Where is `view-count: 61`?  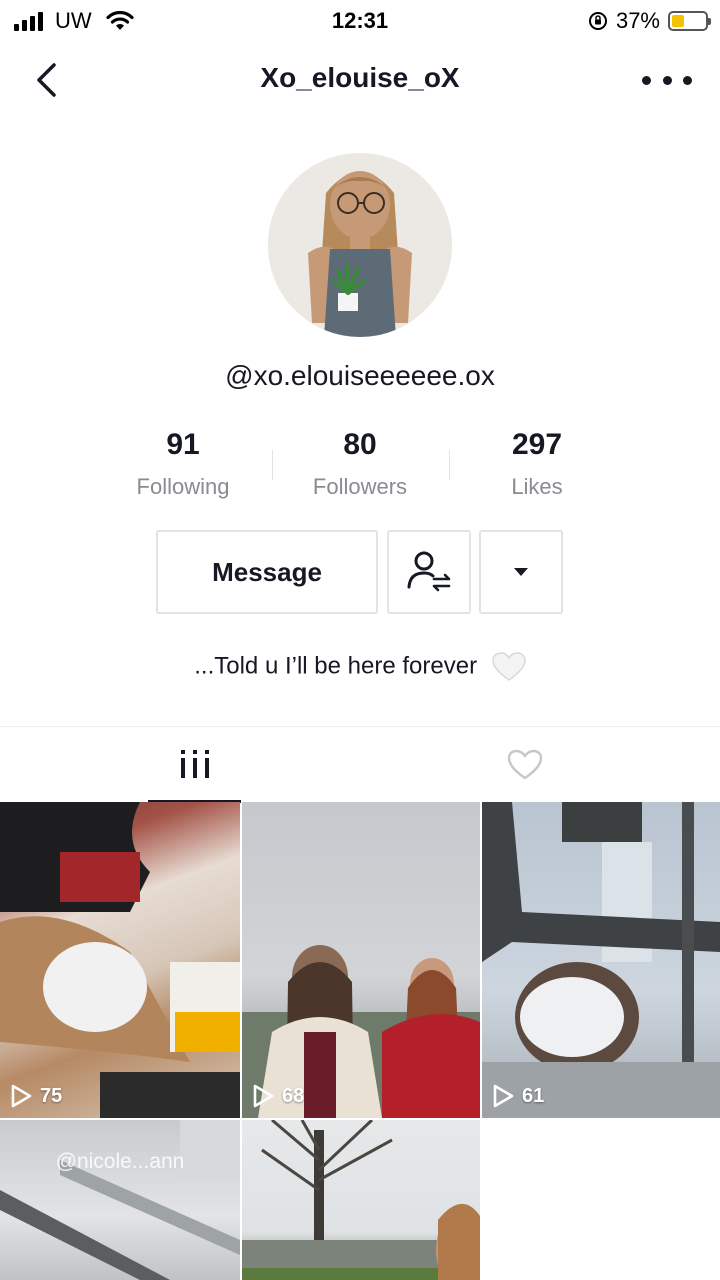 view-count: 61 is located at coordinates (518, 1096).